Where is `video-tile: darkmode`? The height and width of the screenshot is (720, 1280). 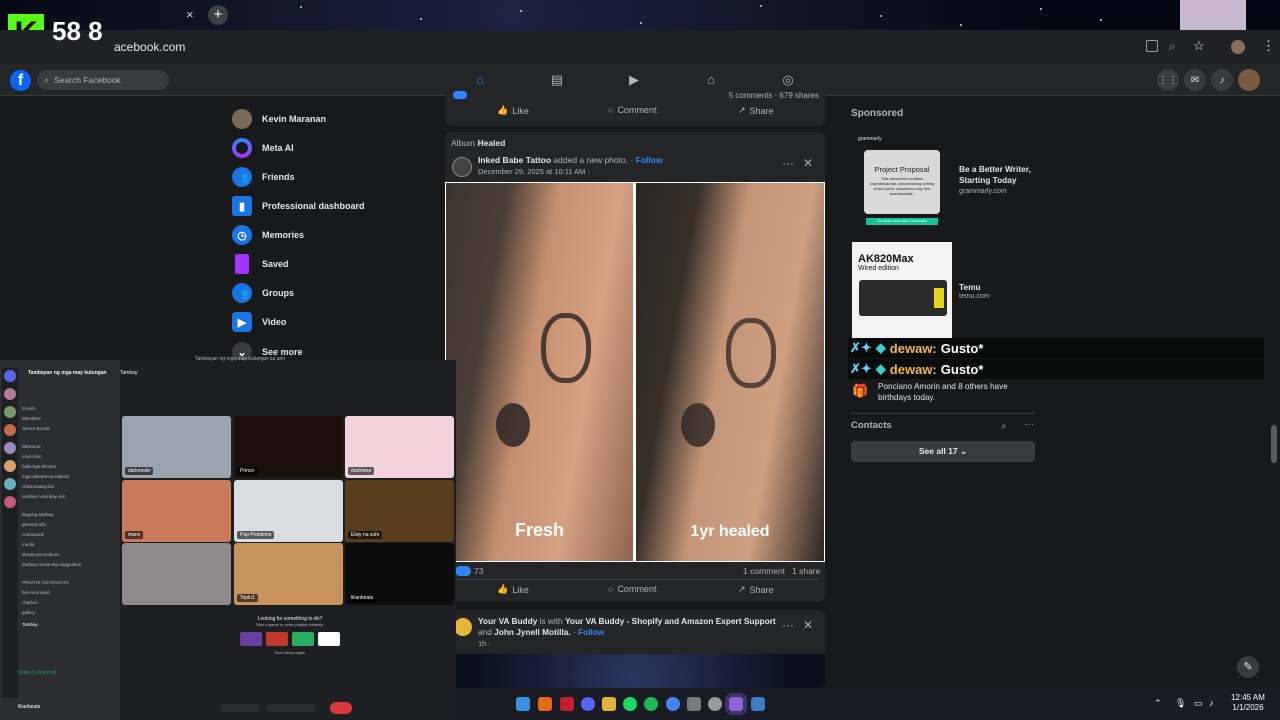
video-tile: darkmode is located at coordinates (176, 447).